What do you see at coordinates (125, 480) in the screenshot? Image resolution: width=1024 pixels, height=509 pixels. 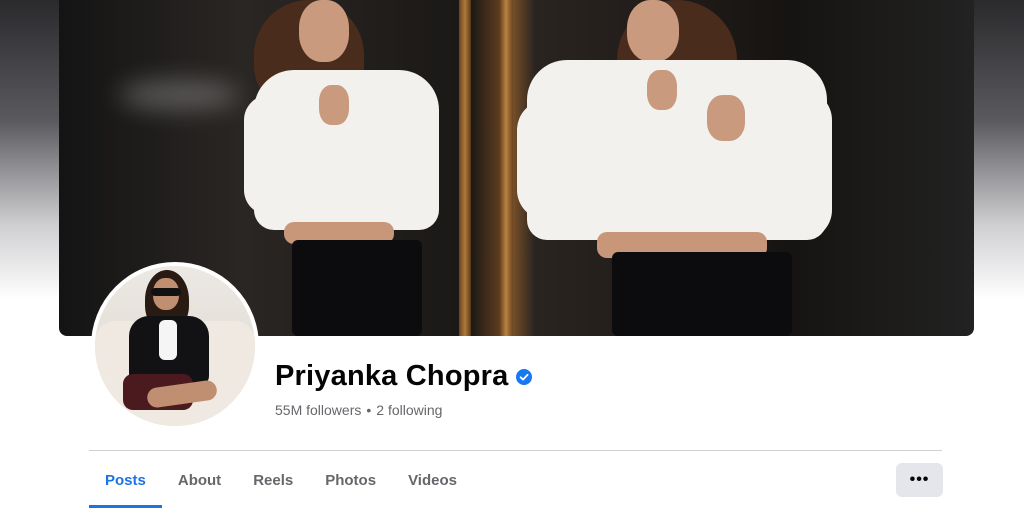 I see `tab-posts: Posts` at bounding box center [125, 480].